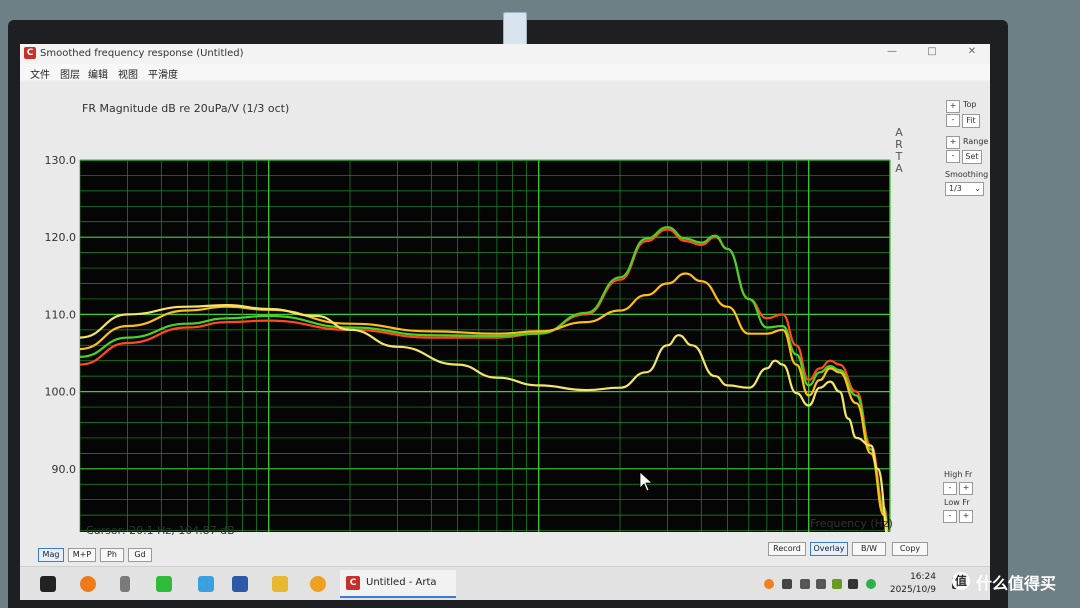 This screenshot has height=608, width=1080. I want to click on range-up-button: +, so click(953, 142).